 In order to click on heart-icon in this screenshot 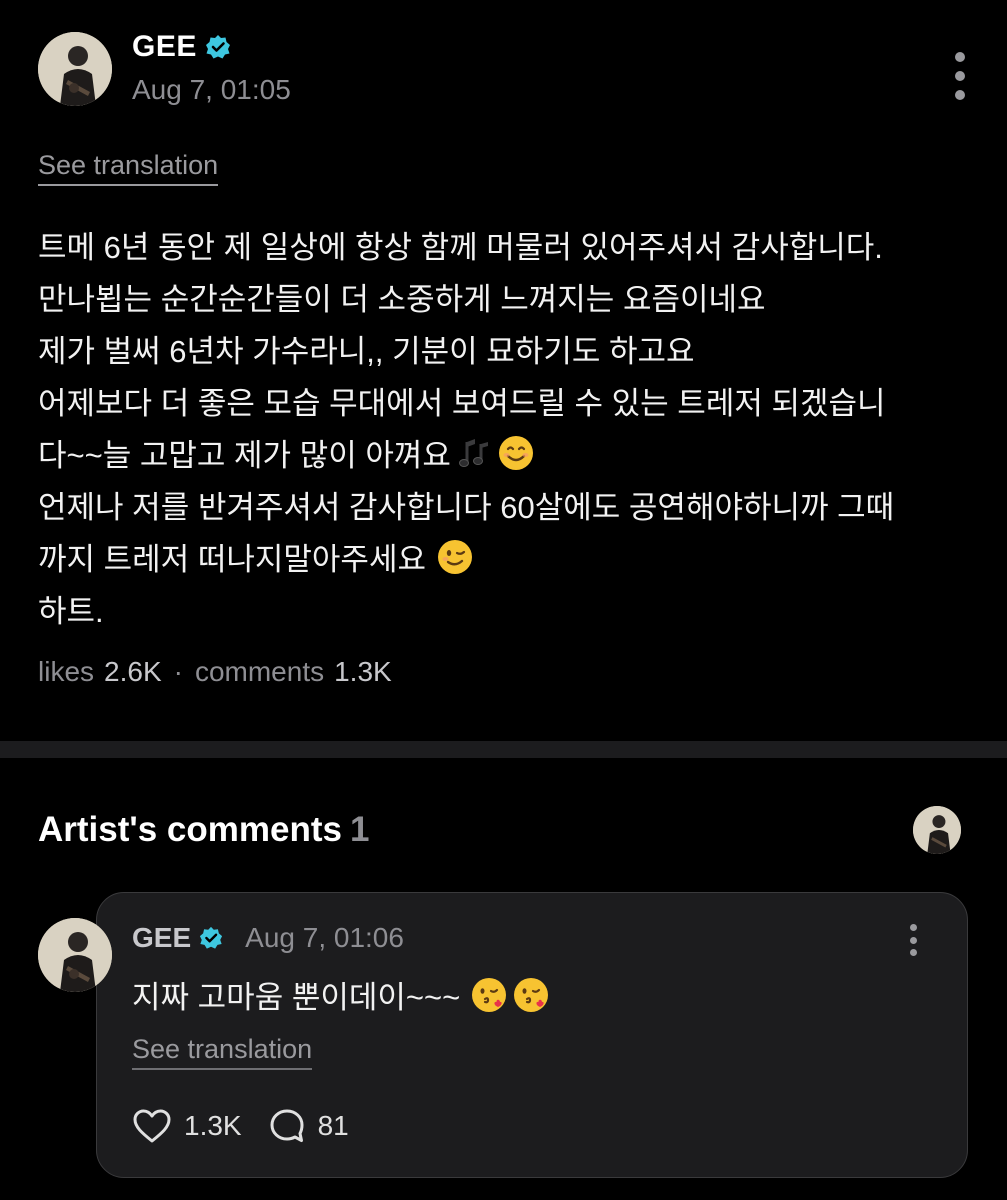, I will do `click(152, 1126)`.